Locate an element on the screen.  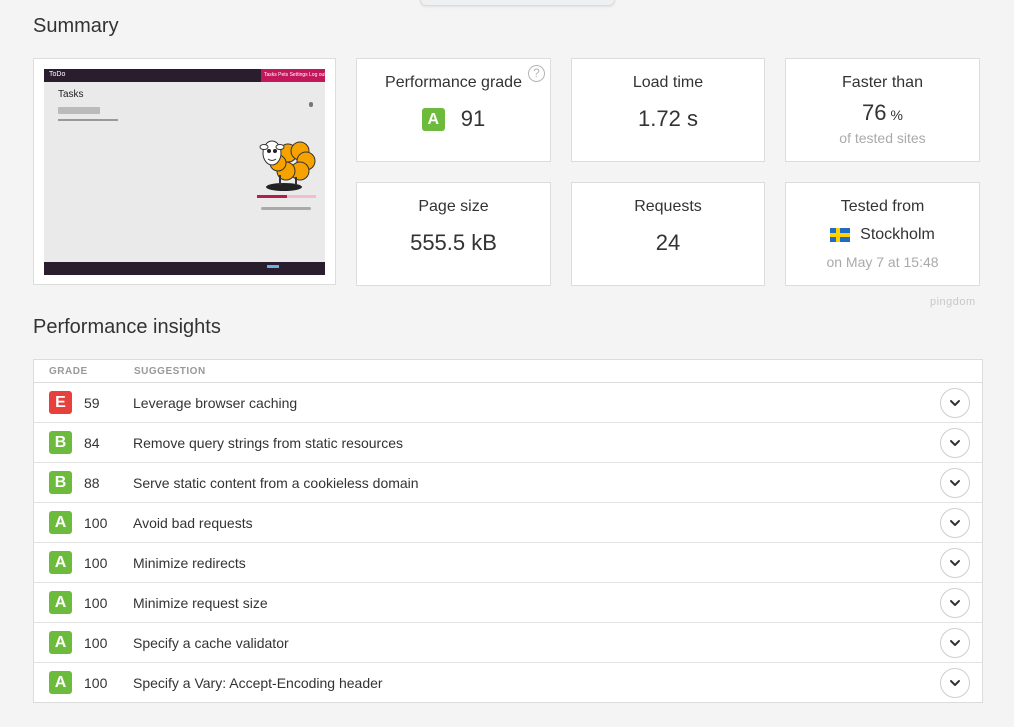
faster-than-card: Faster than 76% of tested sites is located at coordinates (882, 110).